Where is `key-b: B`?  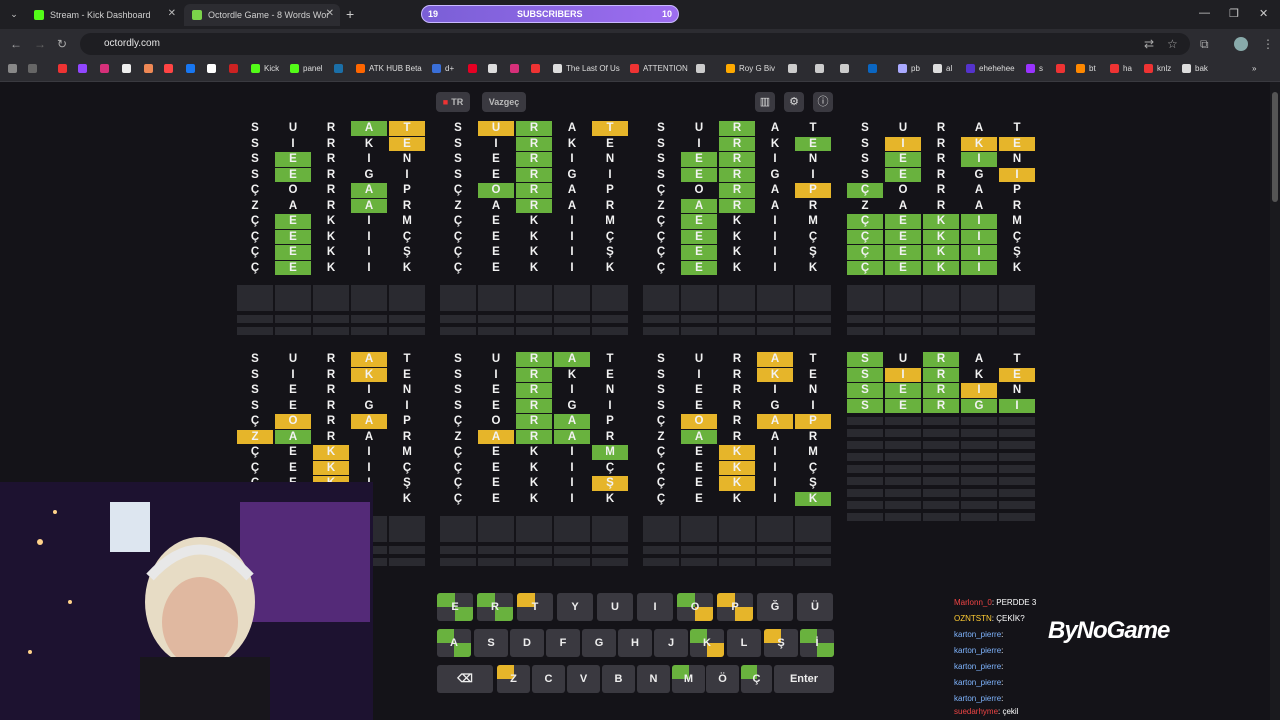
key-b: B is located at coordinates (618, 679).